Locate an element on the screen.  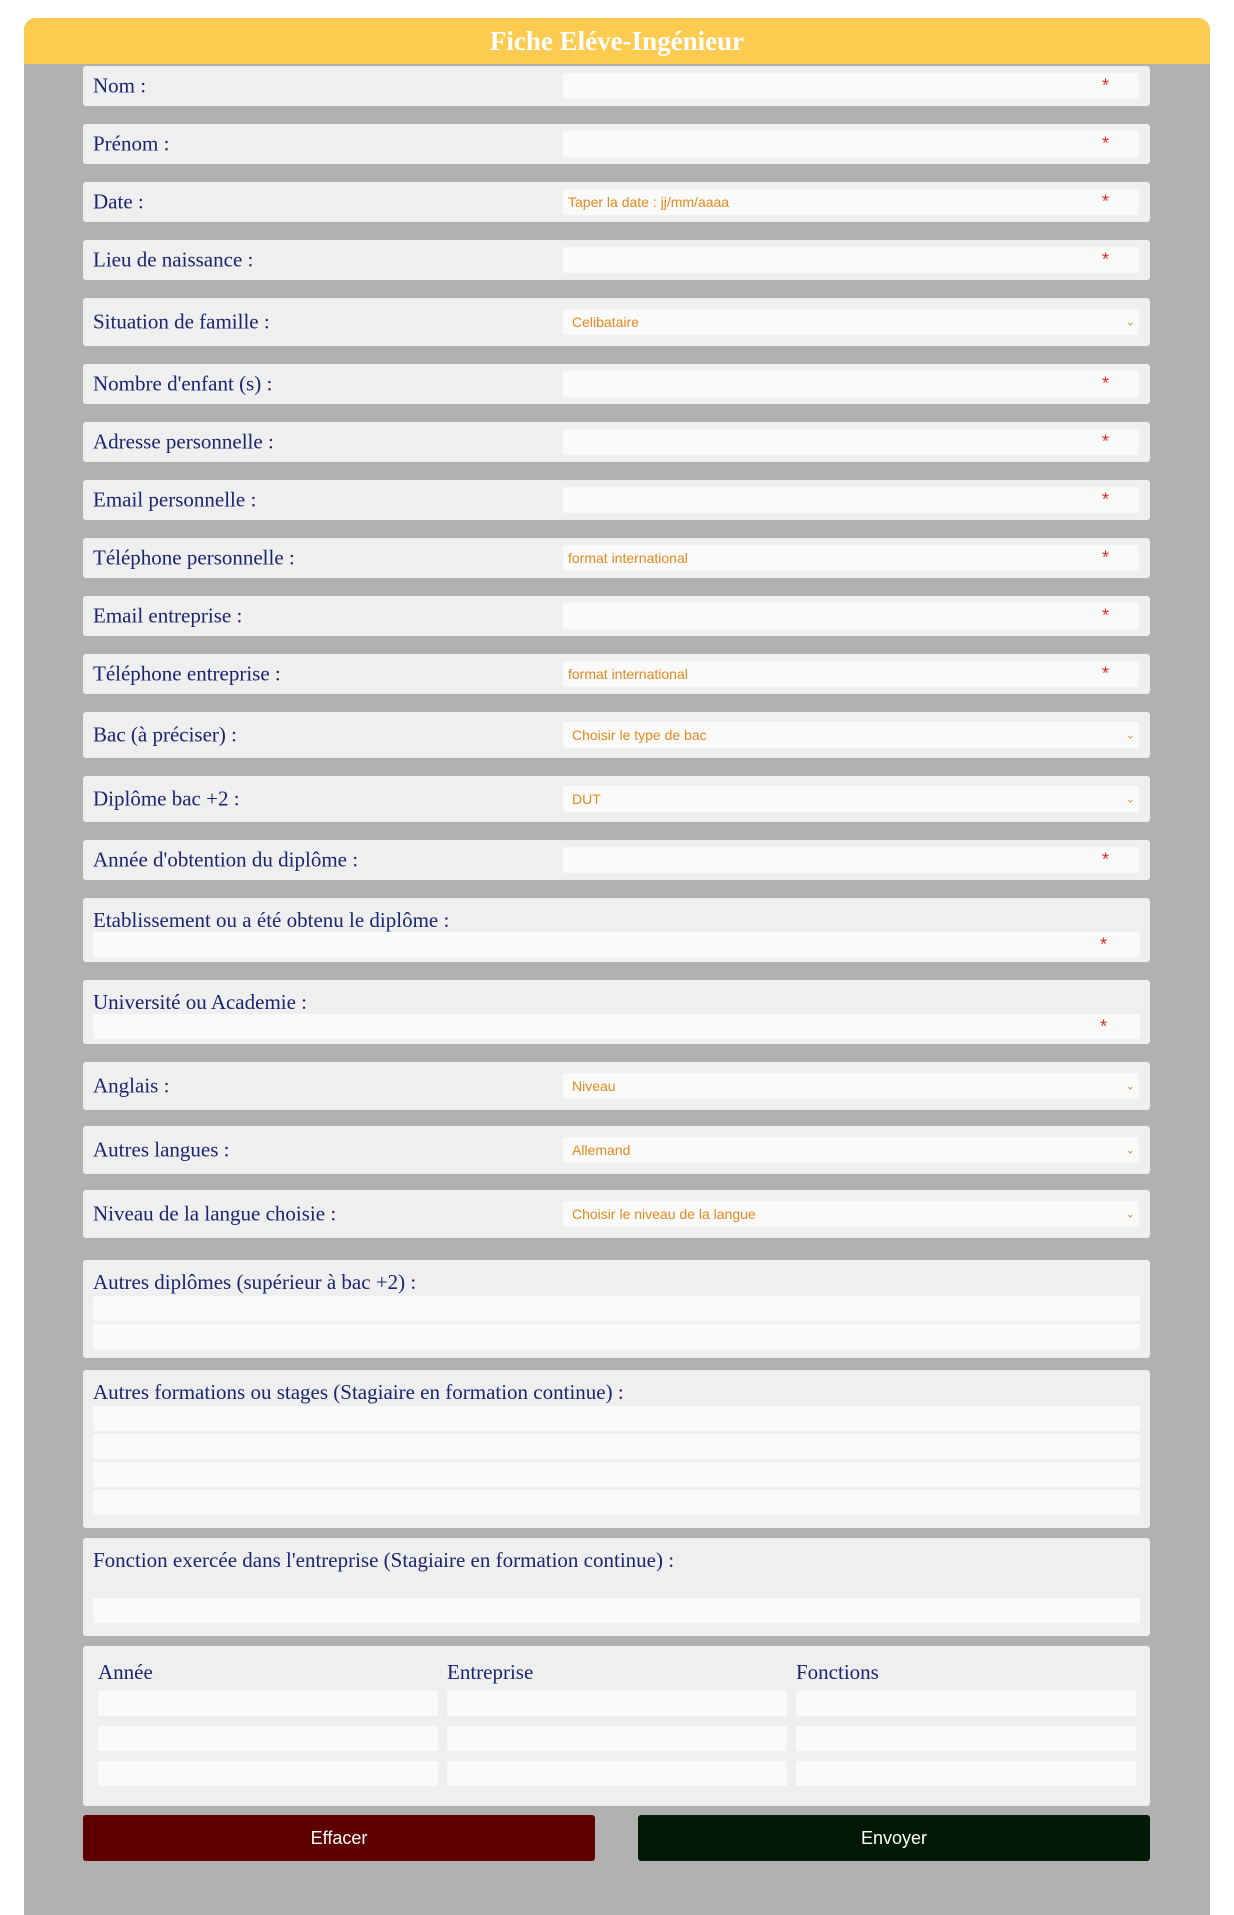
input-adresse: * is located at coordinates (851, 442).